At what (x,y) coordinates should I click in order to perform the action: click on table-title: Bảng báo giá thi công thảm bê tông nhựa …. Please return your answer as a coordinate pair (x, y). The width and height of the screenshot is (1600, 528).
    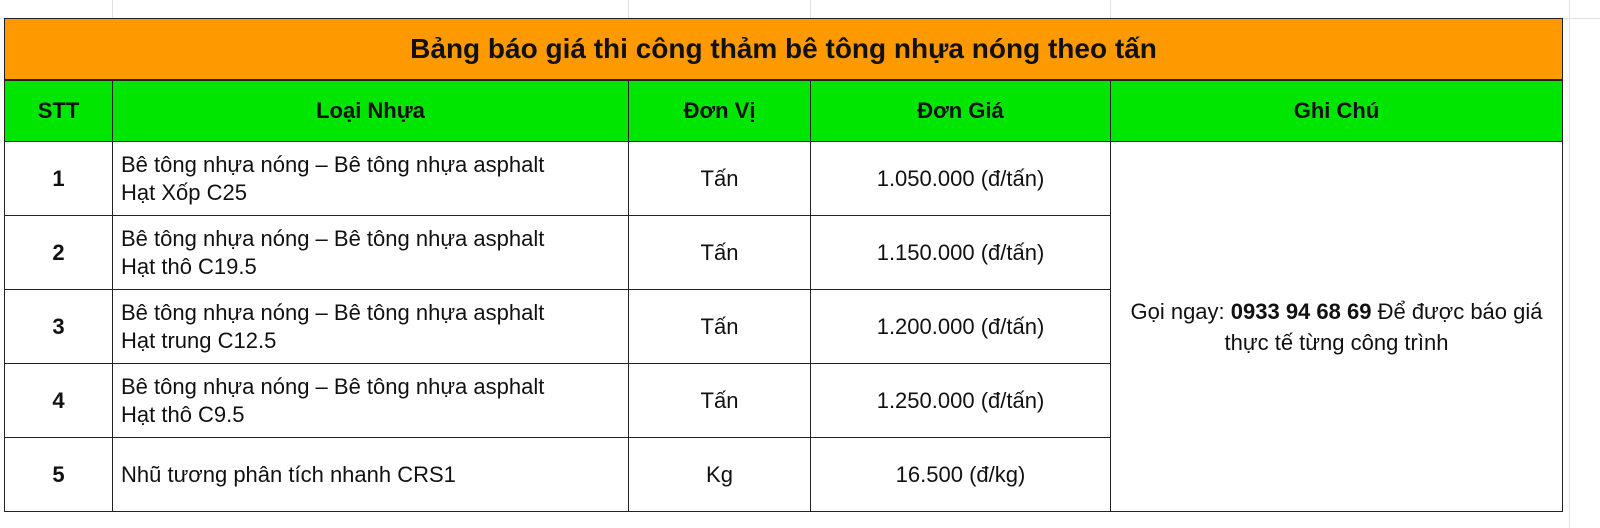
    Looking at the image, I should click on (783, 49).